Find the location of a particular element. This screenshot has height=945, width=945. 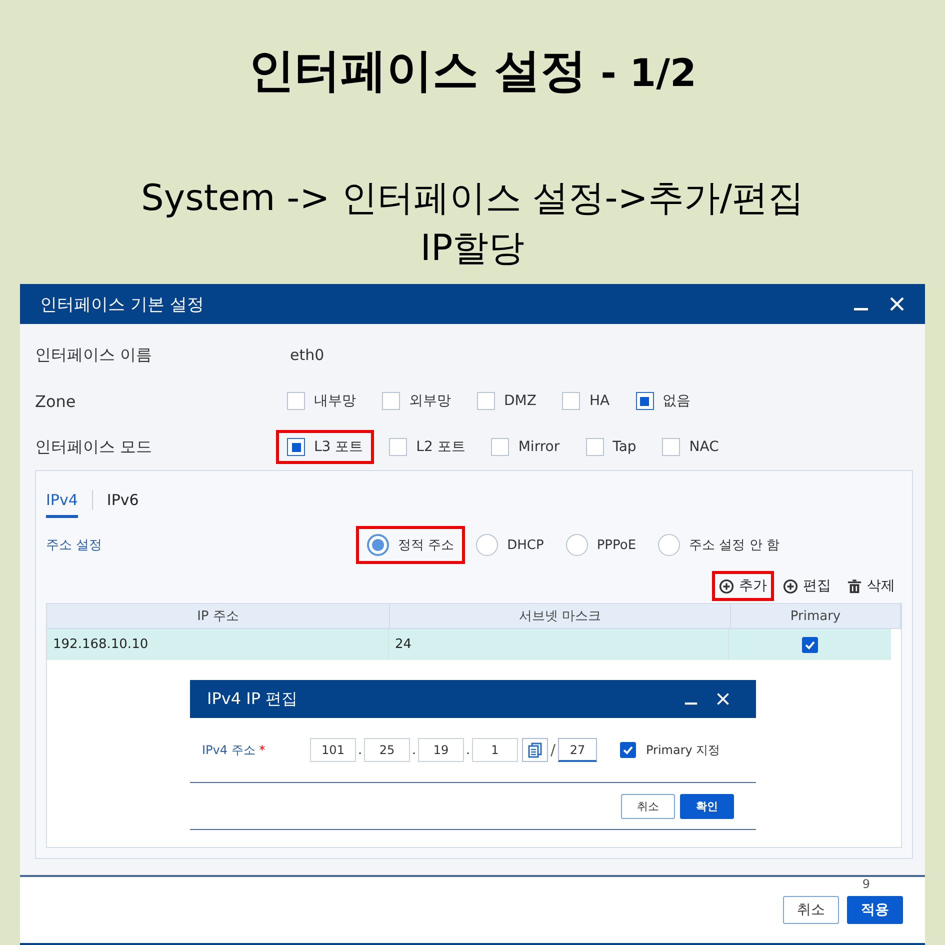

field-label: 주소 설정 is located at coordinates (75, 545).